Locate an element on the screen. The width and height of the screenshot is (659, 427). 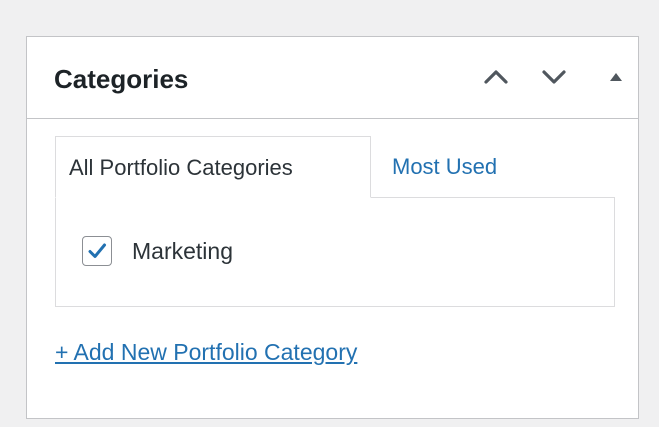
toggle-panel-button is located at coordinates (616, 77).